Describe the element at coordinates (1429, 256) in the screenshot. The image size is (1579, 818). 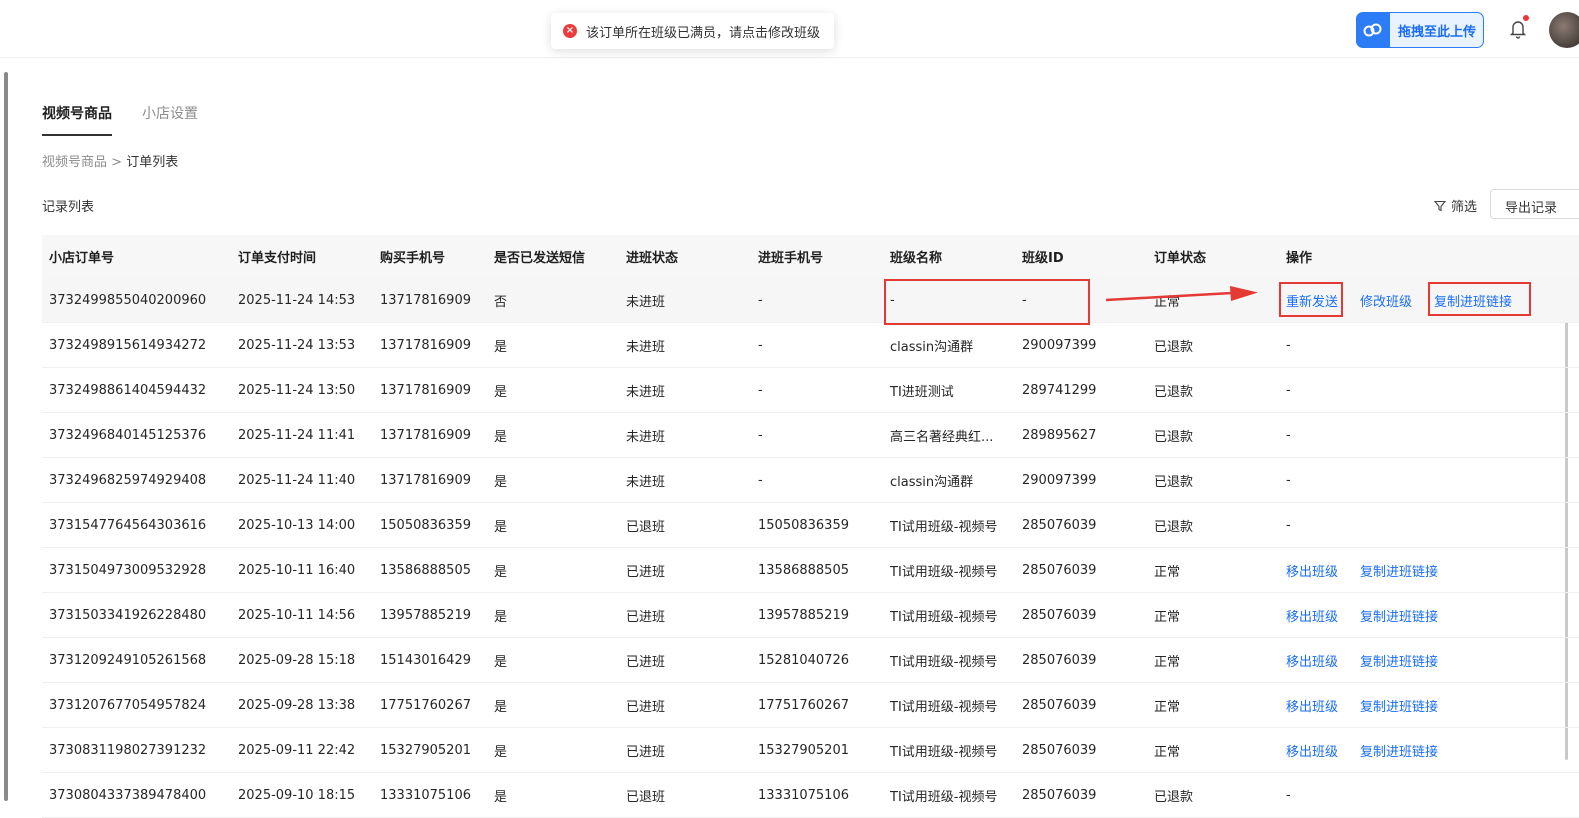
I see `column-header: 操作` at that location.